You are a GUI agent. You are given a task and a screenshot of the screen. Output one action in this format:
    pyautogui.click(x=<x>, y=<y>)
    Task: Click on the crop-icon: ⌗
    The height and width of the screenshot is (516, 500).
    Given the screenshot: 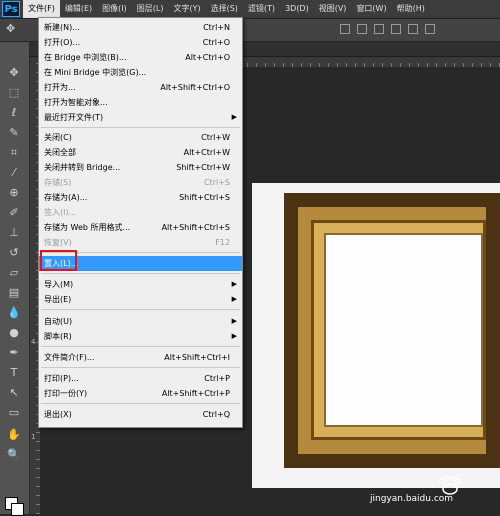 What is the action you would take?
    pyautogui.click(x=14, y=153)
    